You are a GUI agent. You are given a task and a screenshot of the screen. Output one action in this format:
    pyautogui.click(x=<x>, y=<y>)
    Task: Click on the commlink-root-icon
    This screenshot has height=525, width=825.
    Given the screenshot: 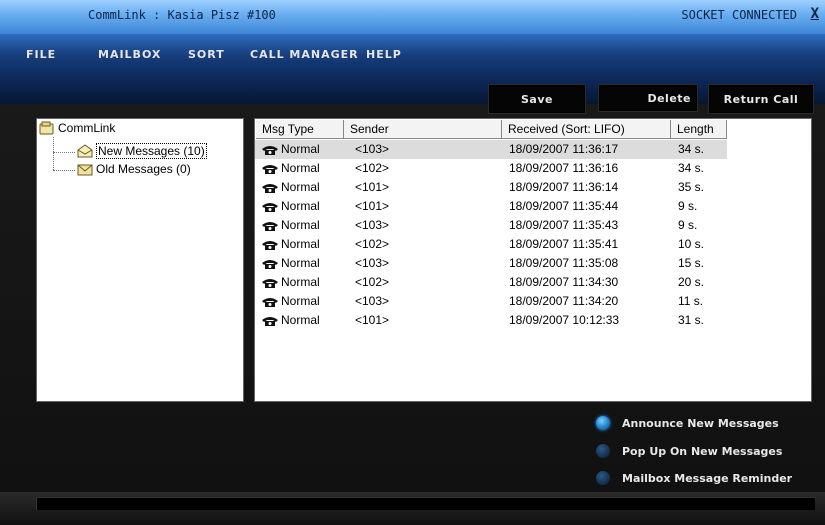 What is the action you would take?
    pyautogui.click(x=47, y=128)
    